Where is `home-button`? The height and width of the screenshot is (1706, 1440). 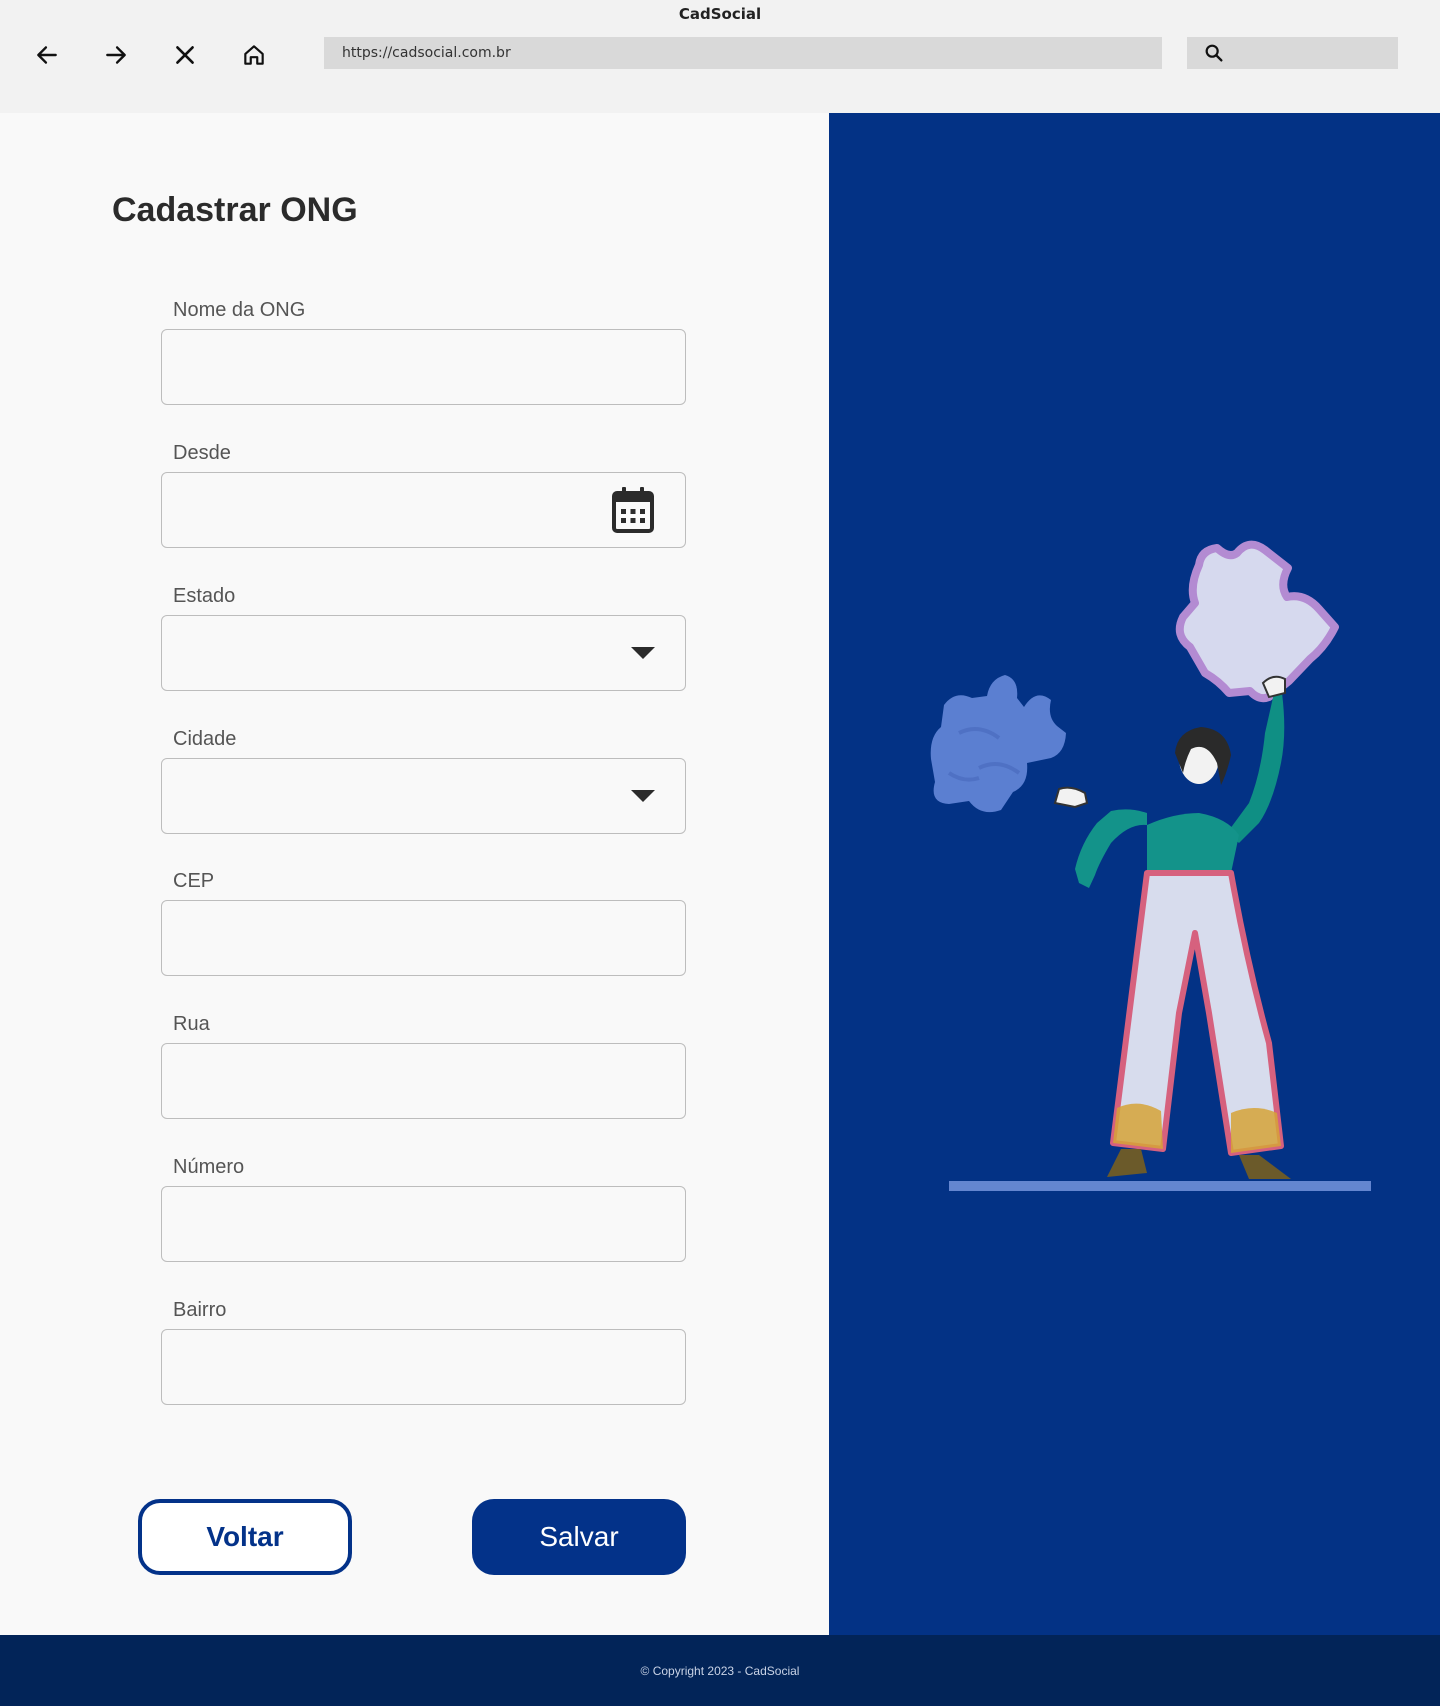 home-button is located at coordinates (254, 55).